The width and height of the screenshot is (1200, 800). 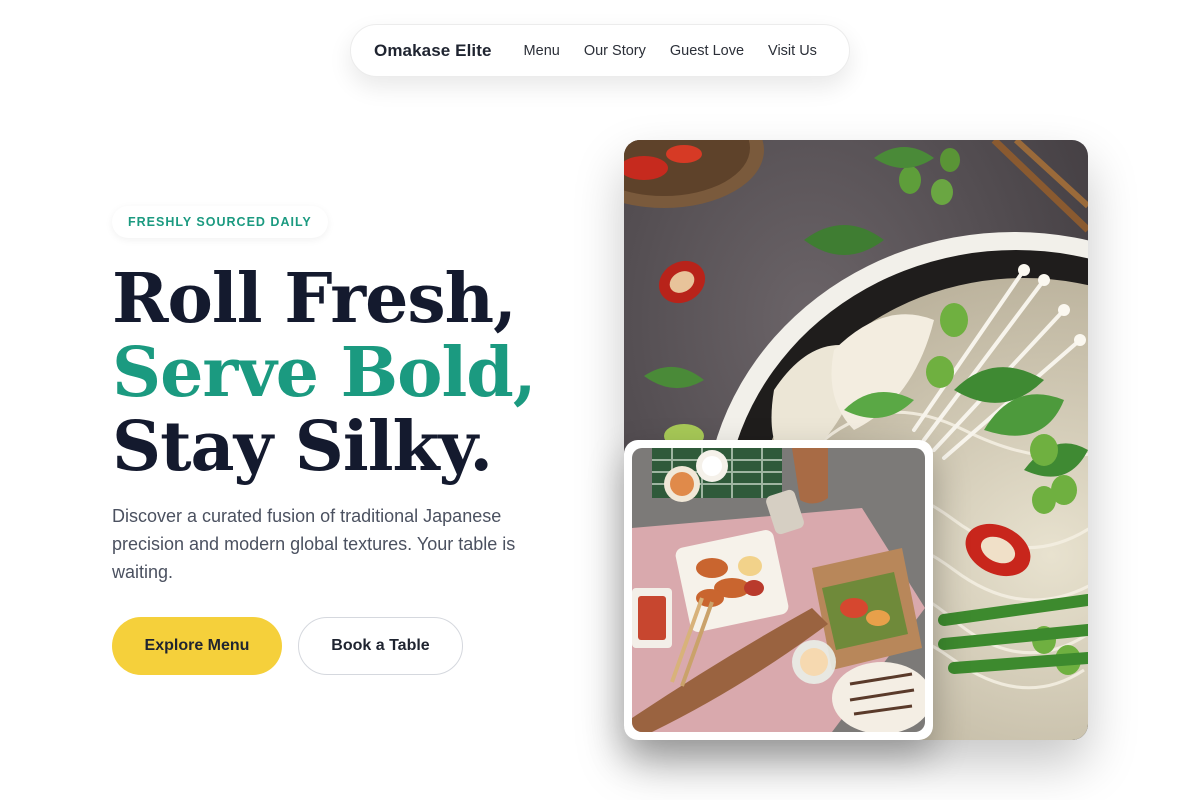 I want to click on book-table-button: Book a Table, so click(x=380, y=646).